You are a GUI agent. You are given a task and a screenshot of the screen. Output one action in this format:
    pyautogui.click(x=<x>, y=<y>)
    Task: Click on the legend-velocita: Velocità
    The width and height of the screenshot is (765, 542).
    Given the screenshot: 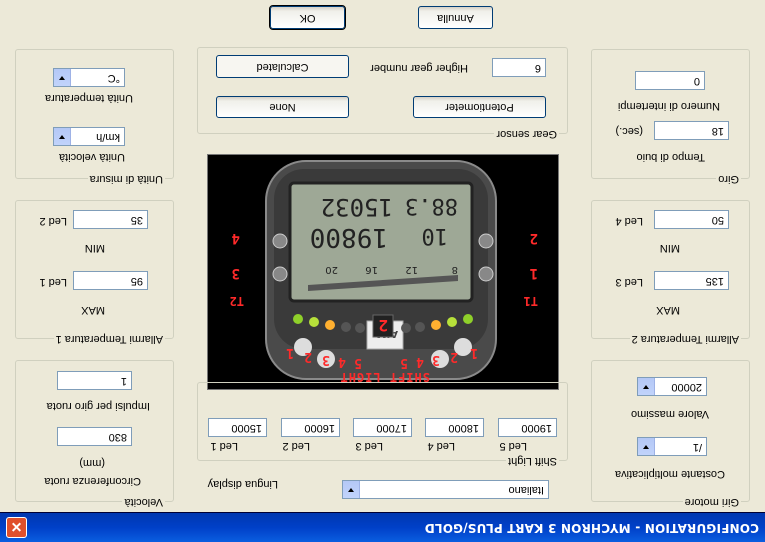 What is the action you would take?
    pyautogui.click(x=143, y=502)
    